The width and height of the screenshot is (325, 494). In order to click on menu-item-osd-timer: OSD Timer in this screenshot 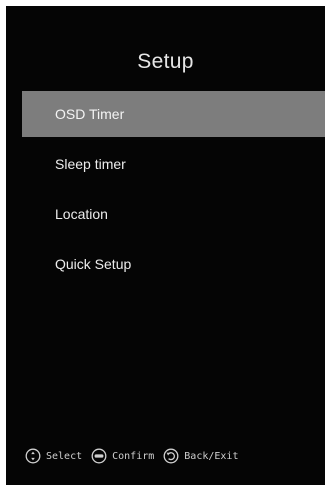, I will do `click(173, 114)`.